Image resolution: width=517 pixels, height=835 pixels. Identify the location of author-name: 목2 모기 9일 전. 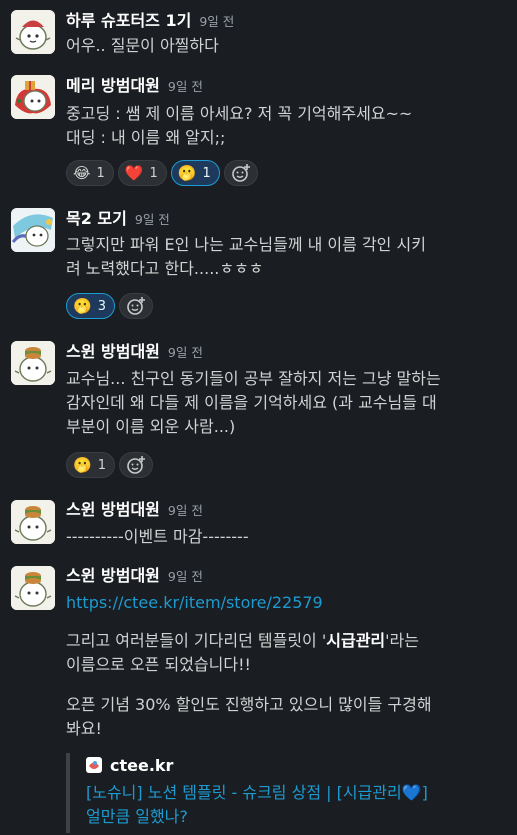
(118, 219).